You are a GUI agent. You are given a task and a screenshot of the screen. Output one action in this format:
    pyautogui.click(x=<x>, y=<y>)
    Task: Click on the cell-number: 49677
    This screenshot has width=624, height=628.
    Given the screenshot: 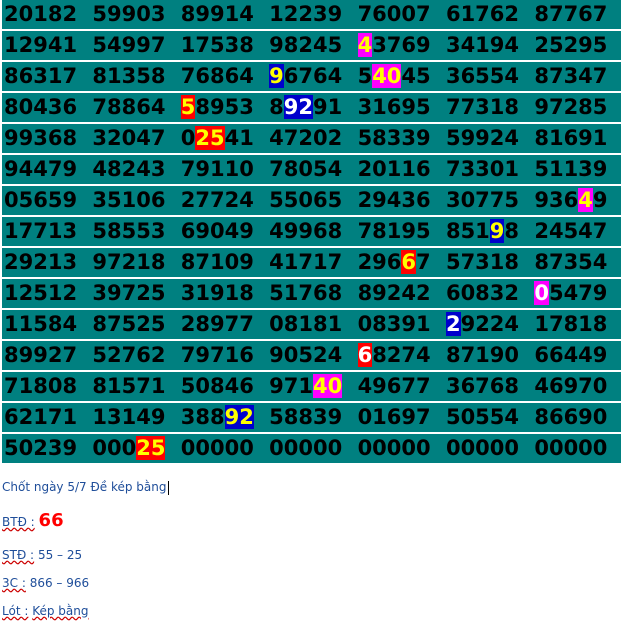 What is the action you would take?
    pyautogui.click(x=394, y=386)
    